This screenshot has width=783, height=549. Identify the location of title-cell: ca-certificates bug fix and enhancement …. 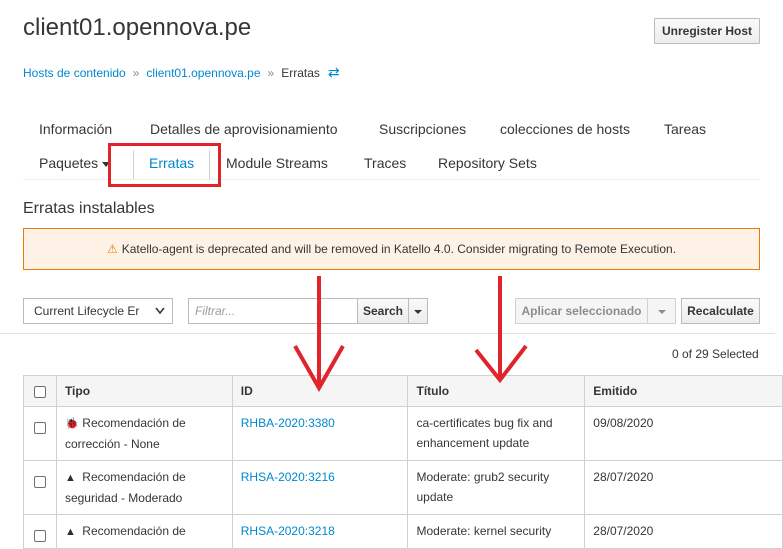
(496, 433).